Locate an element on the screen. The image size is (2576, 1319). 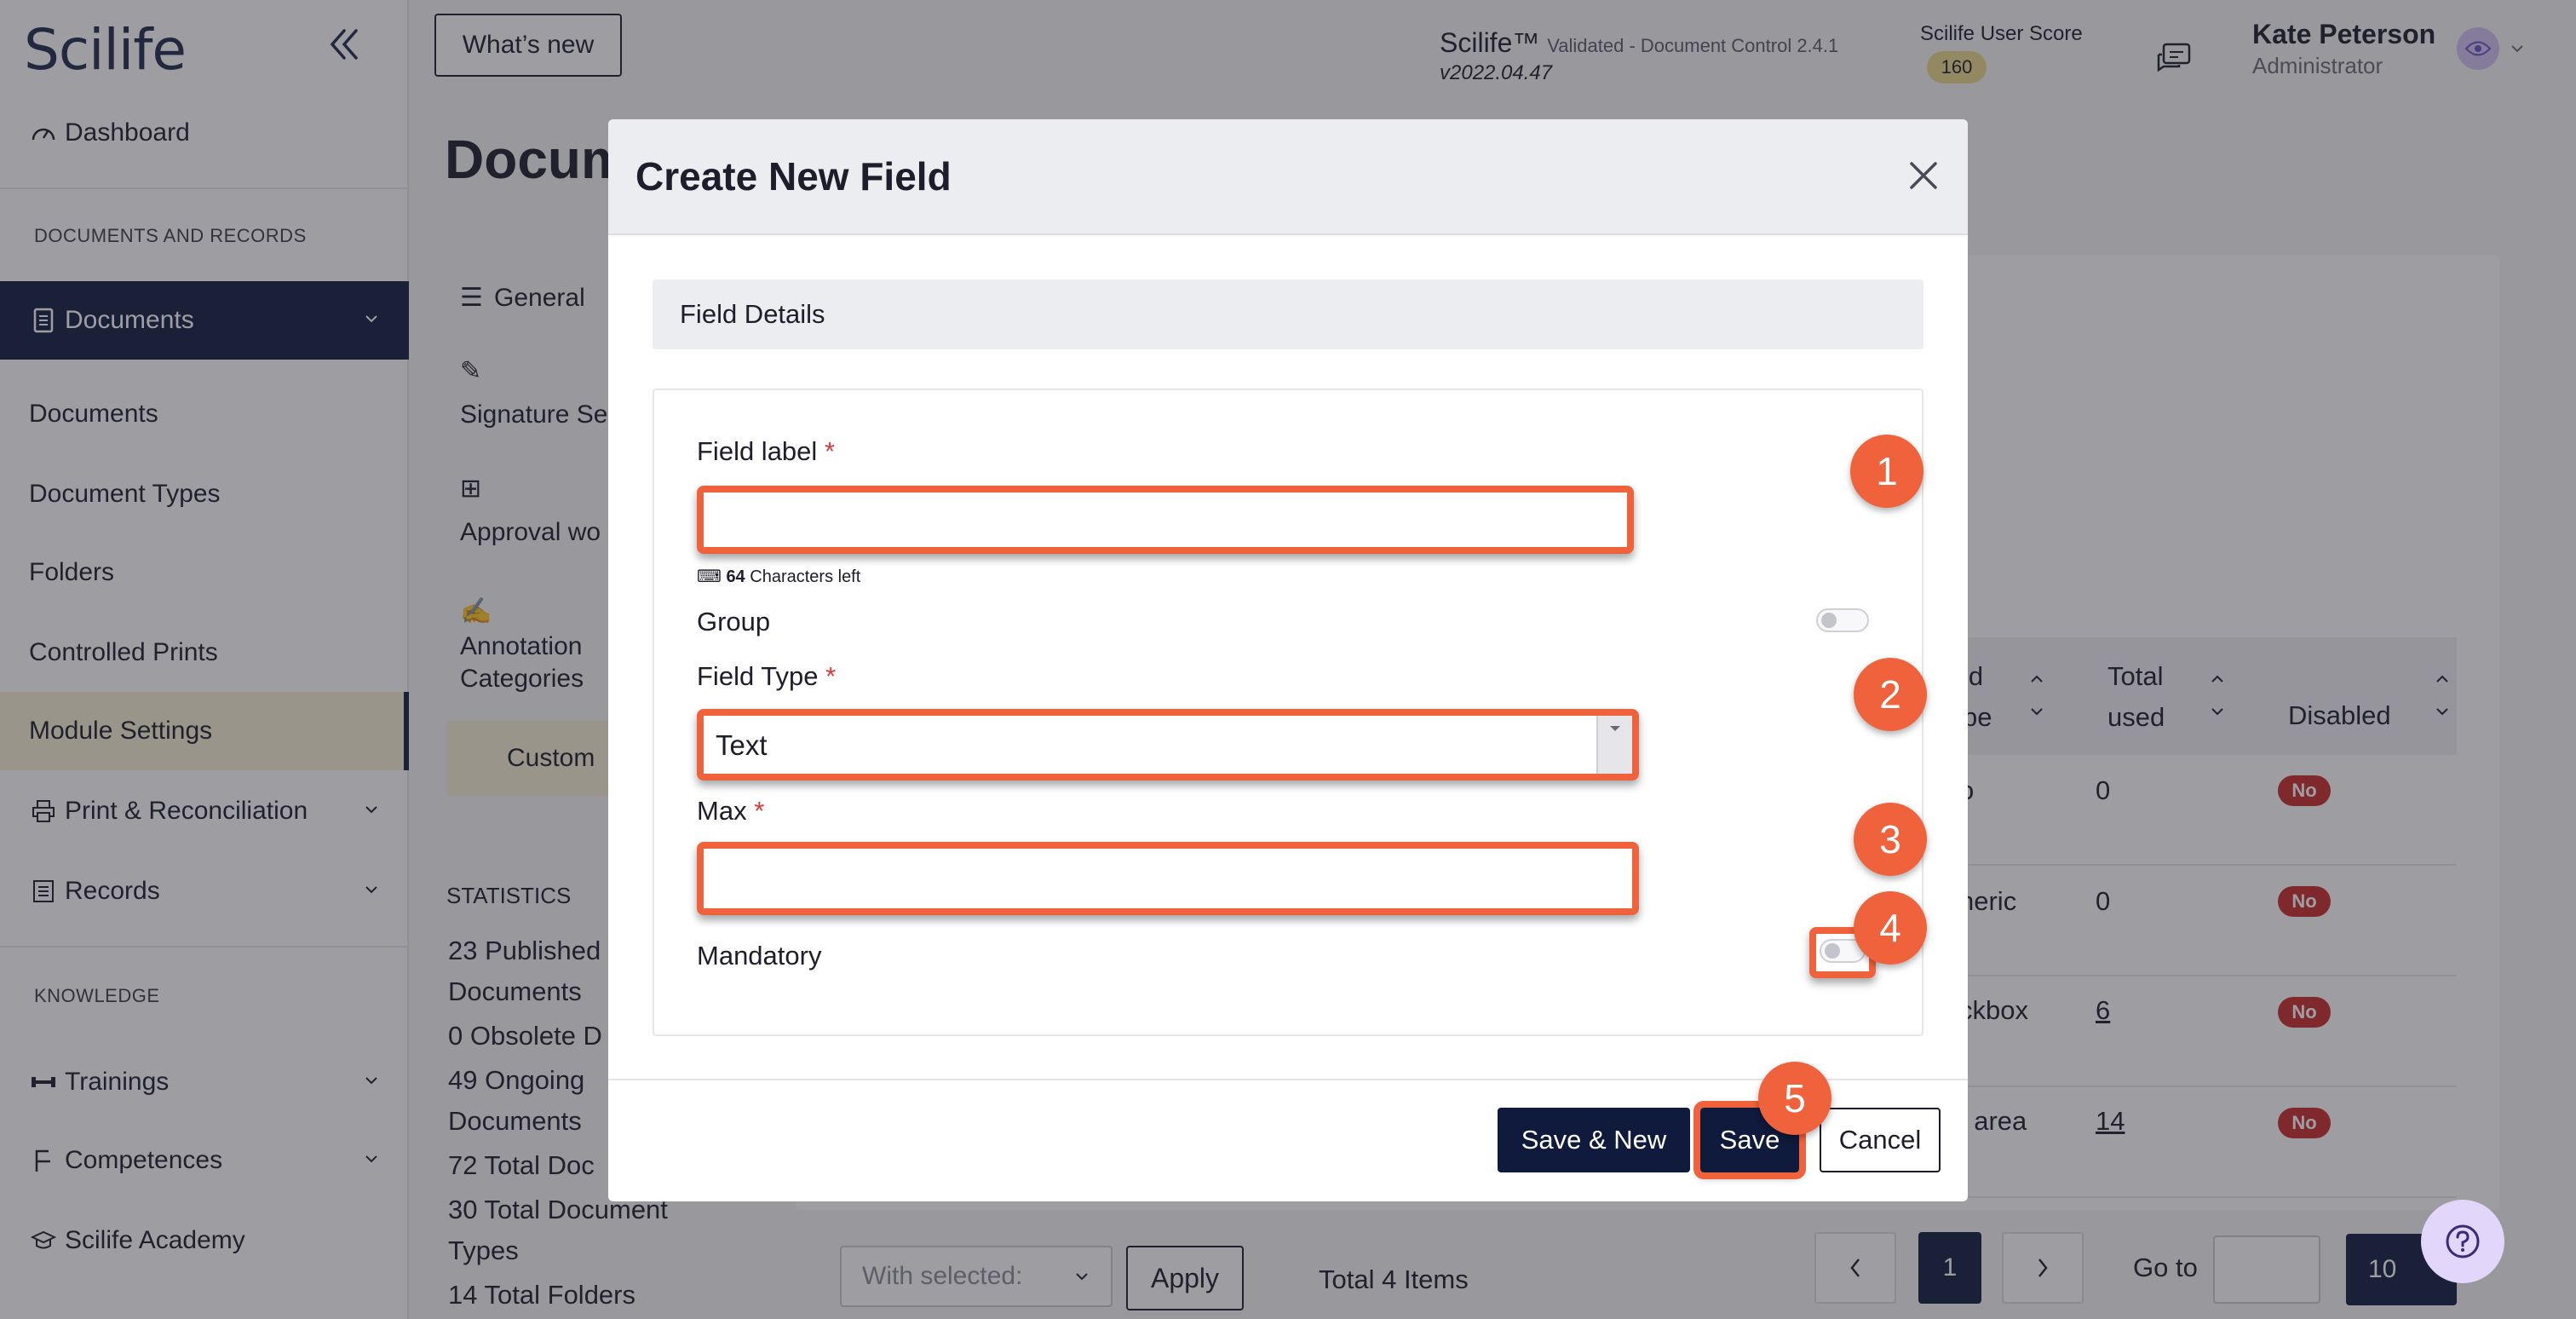
callout-marker: 3 is located at coordinates (1891, 839).